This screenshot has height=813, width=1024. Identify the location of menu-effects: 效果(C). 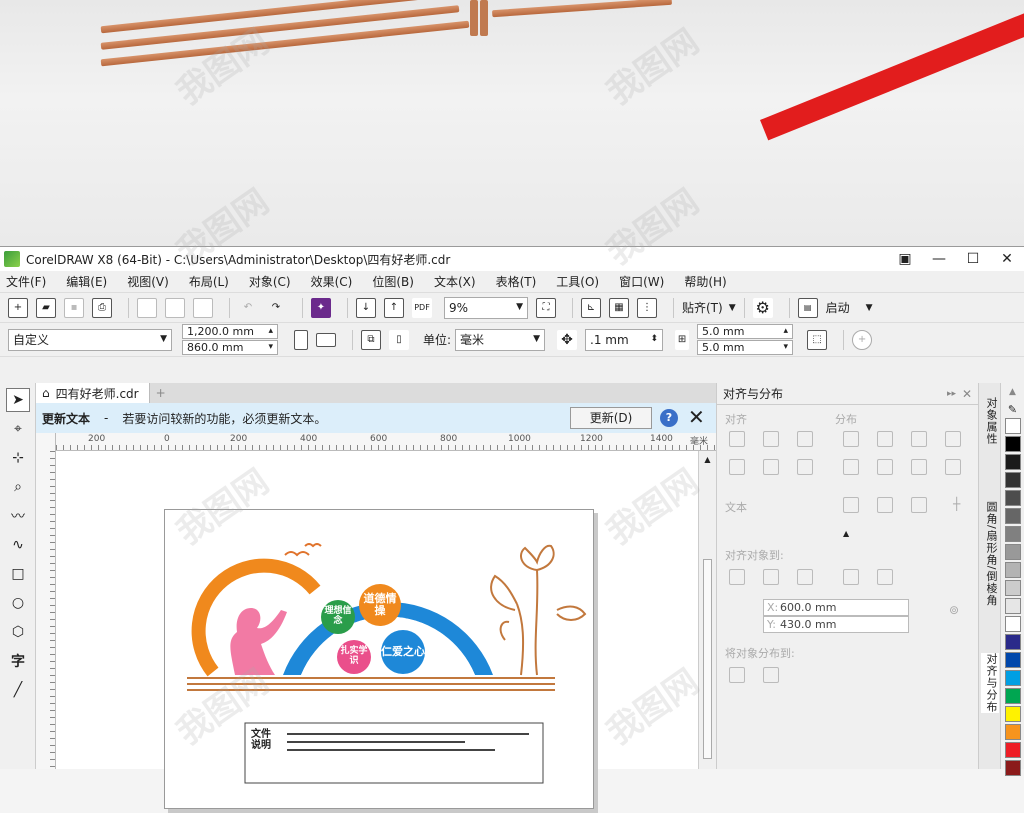
(332, 281).